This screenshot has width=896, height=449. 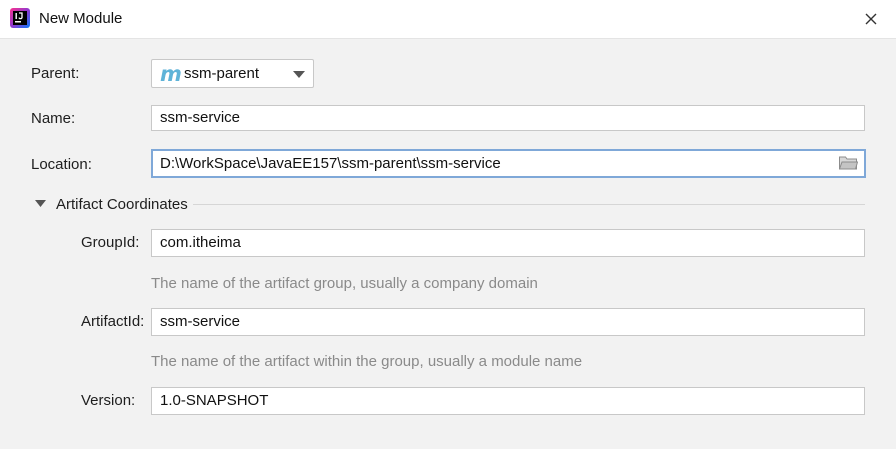 I want to click on version-label: Version:, so click(x=108, y=400).